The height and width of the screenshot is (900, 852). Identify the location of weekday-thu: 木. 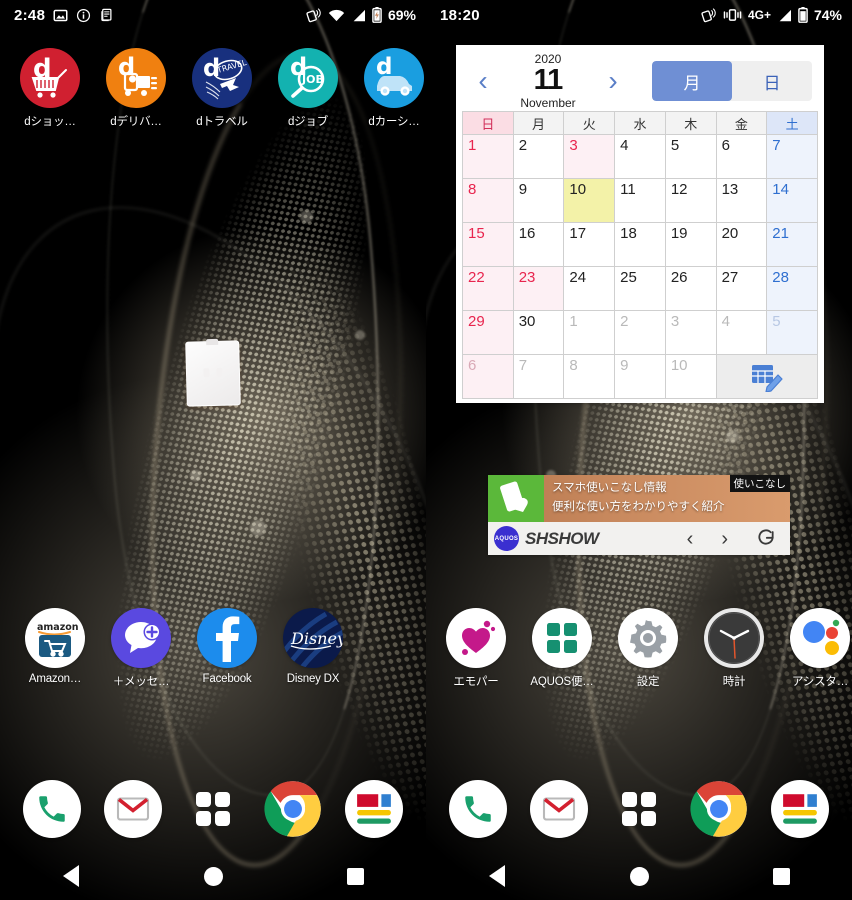
(691, 123).